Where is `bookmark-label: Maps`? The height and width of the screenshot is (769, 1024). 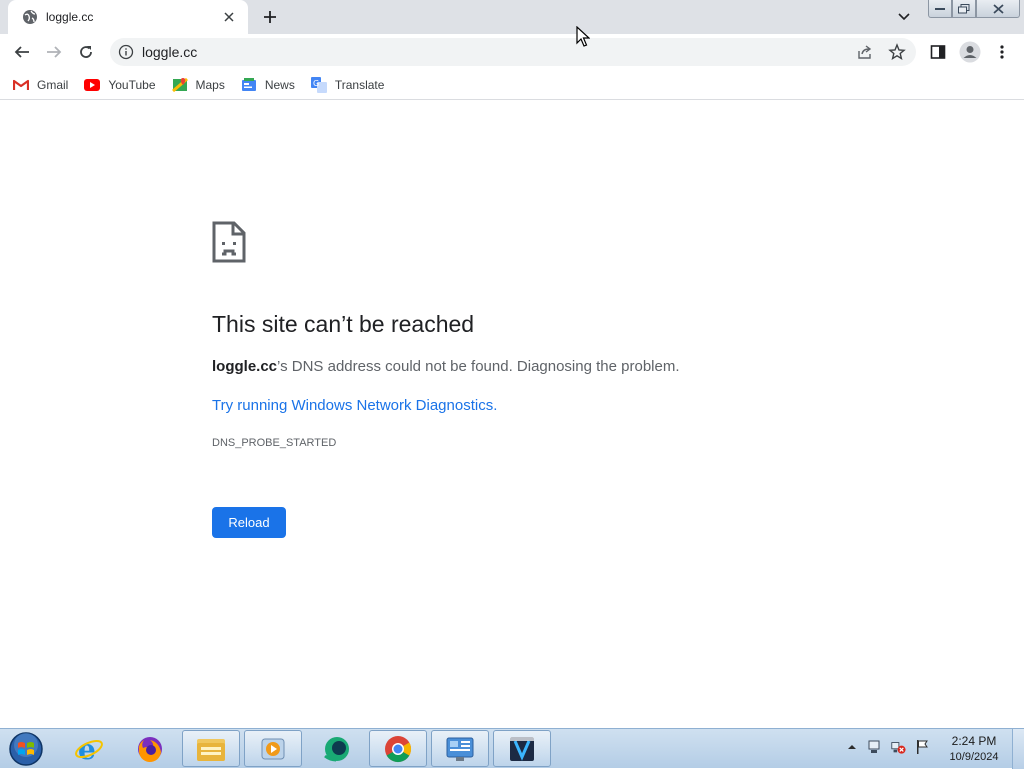 bookmark-label: Maps is located at coordinates (210, 84).